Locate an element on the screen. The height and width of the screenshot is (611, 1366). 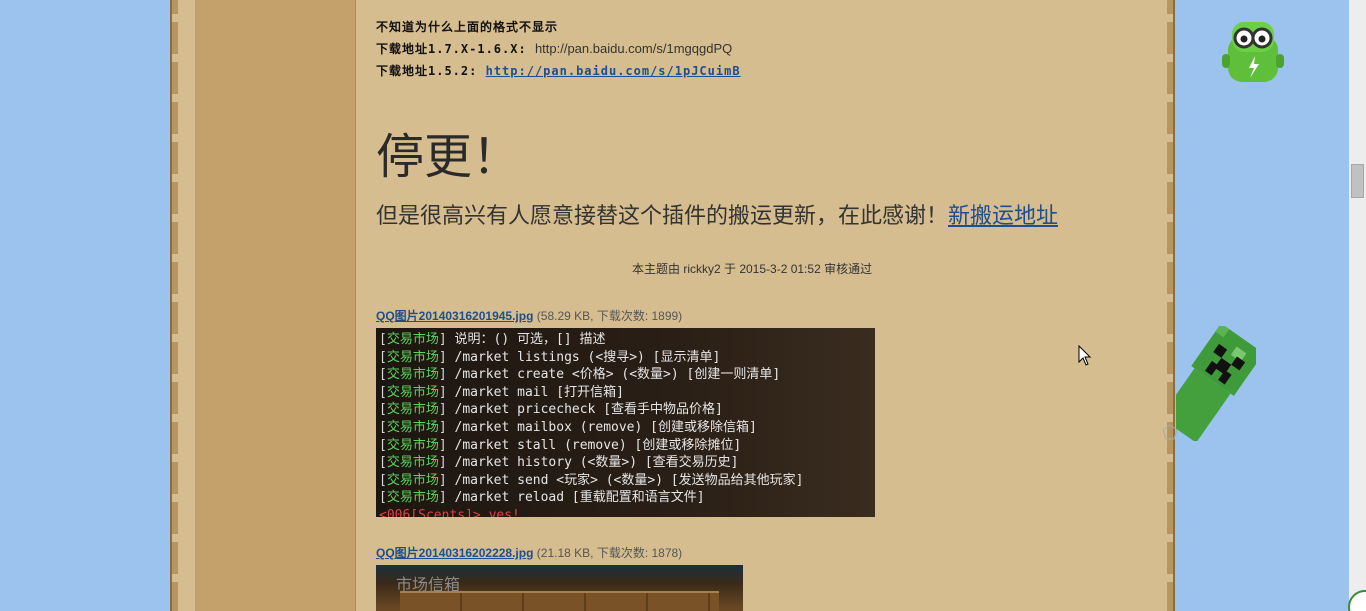
console-line: [交易市场] 说明：() 可选，[] 描述 is located at coordinates (492, 339).